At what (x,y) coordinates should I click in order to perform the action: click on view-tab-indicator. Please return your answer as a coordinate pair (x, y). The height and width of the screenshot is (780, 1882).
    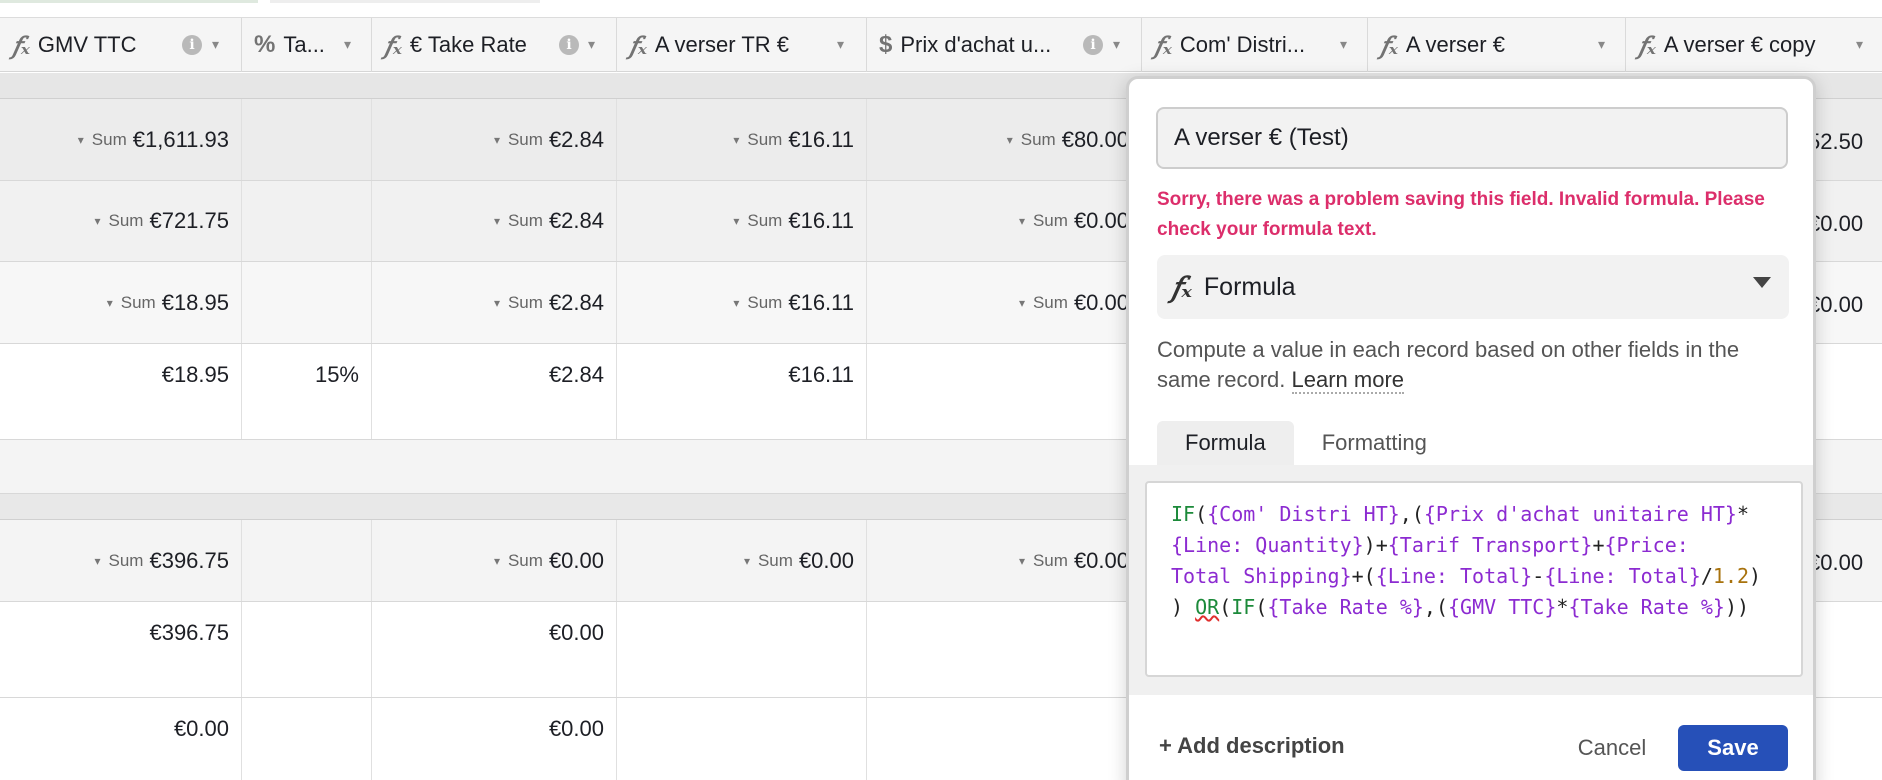
    Looking at the image, I should click on (129, 1).